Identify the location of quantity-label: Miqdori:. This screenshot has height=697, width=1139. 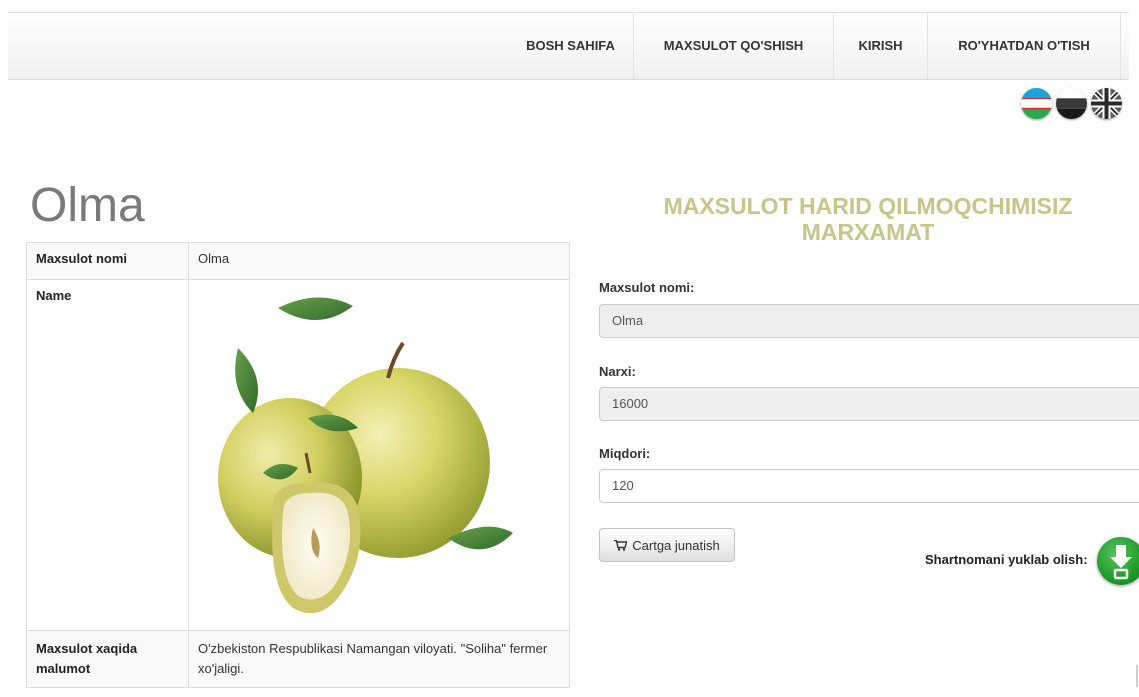
(625, 453).